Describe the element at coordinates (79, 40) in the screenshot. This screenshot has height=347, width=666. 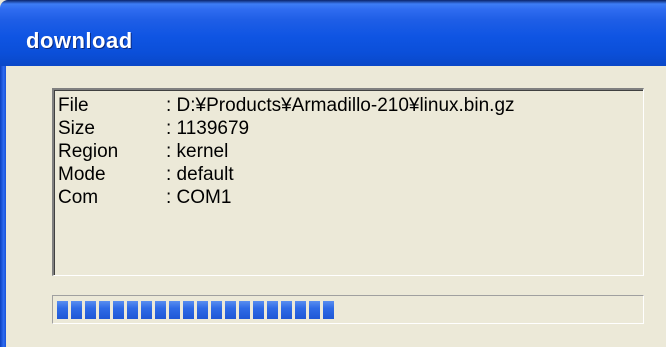
I see `window-title: download` at that location.